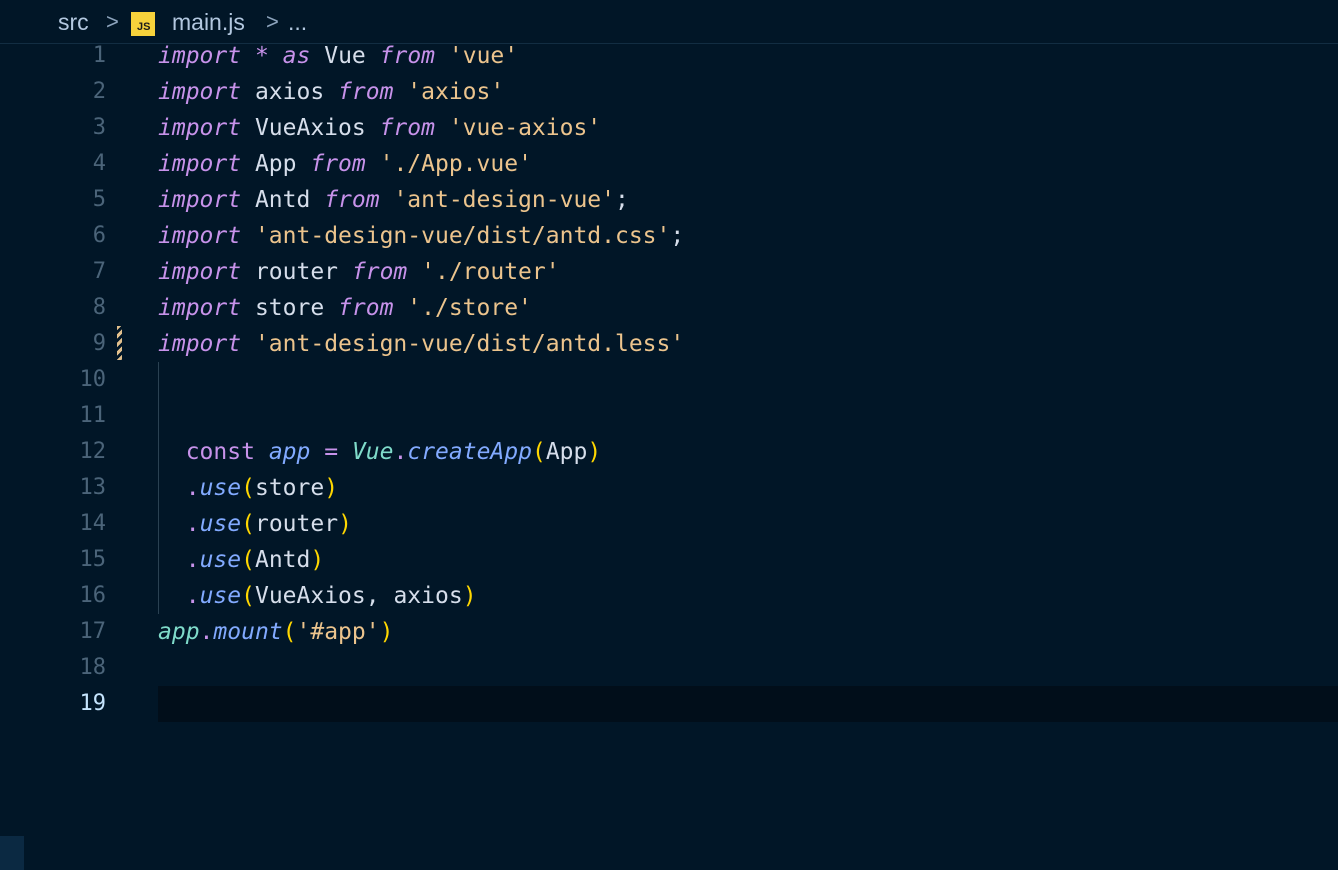  I want to click on code-token: 'vue-axios', so click(525, 128).